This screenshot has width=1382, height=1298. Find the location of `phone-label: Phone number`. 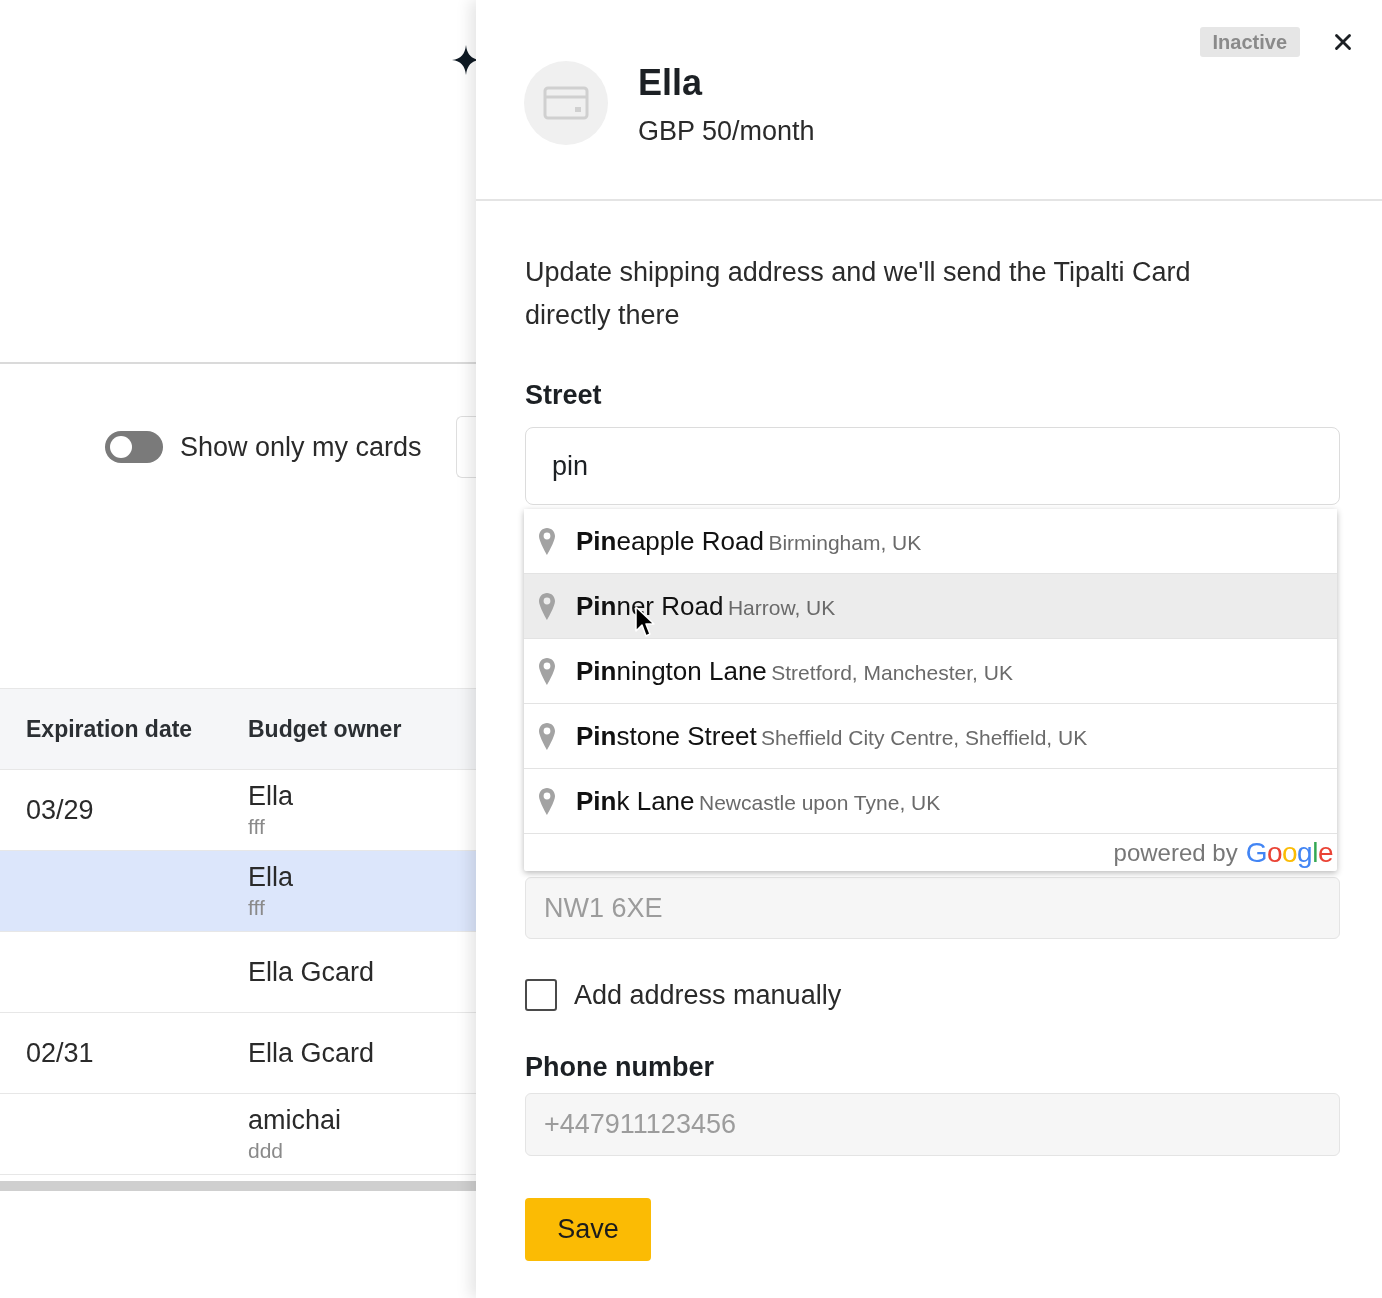

phone-label: Phone number is located at coordinates (619, 1067).